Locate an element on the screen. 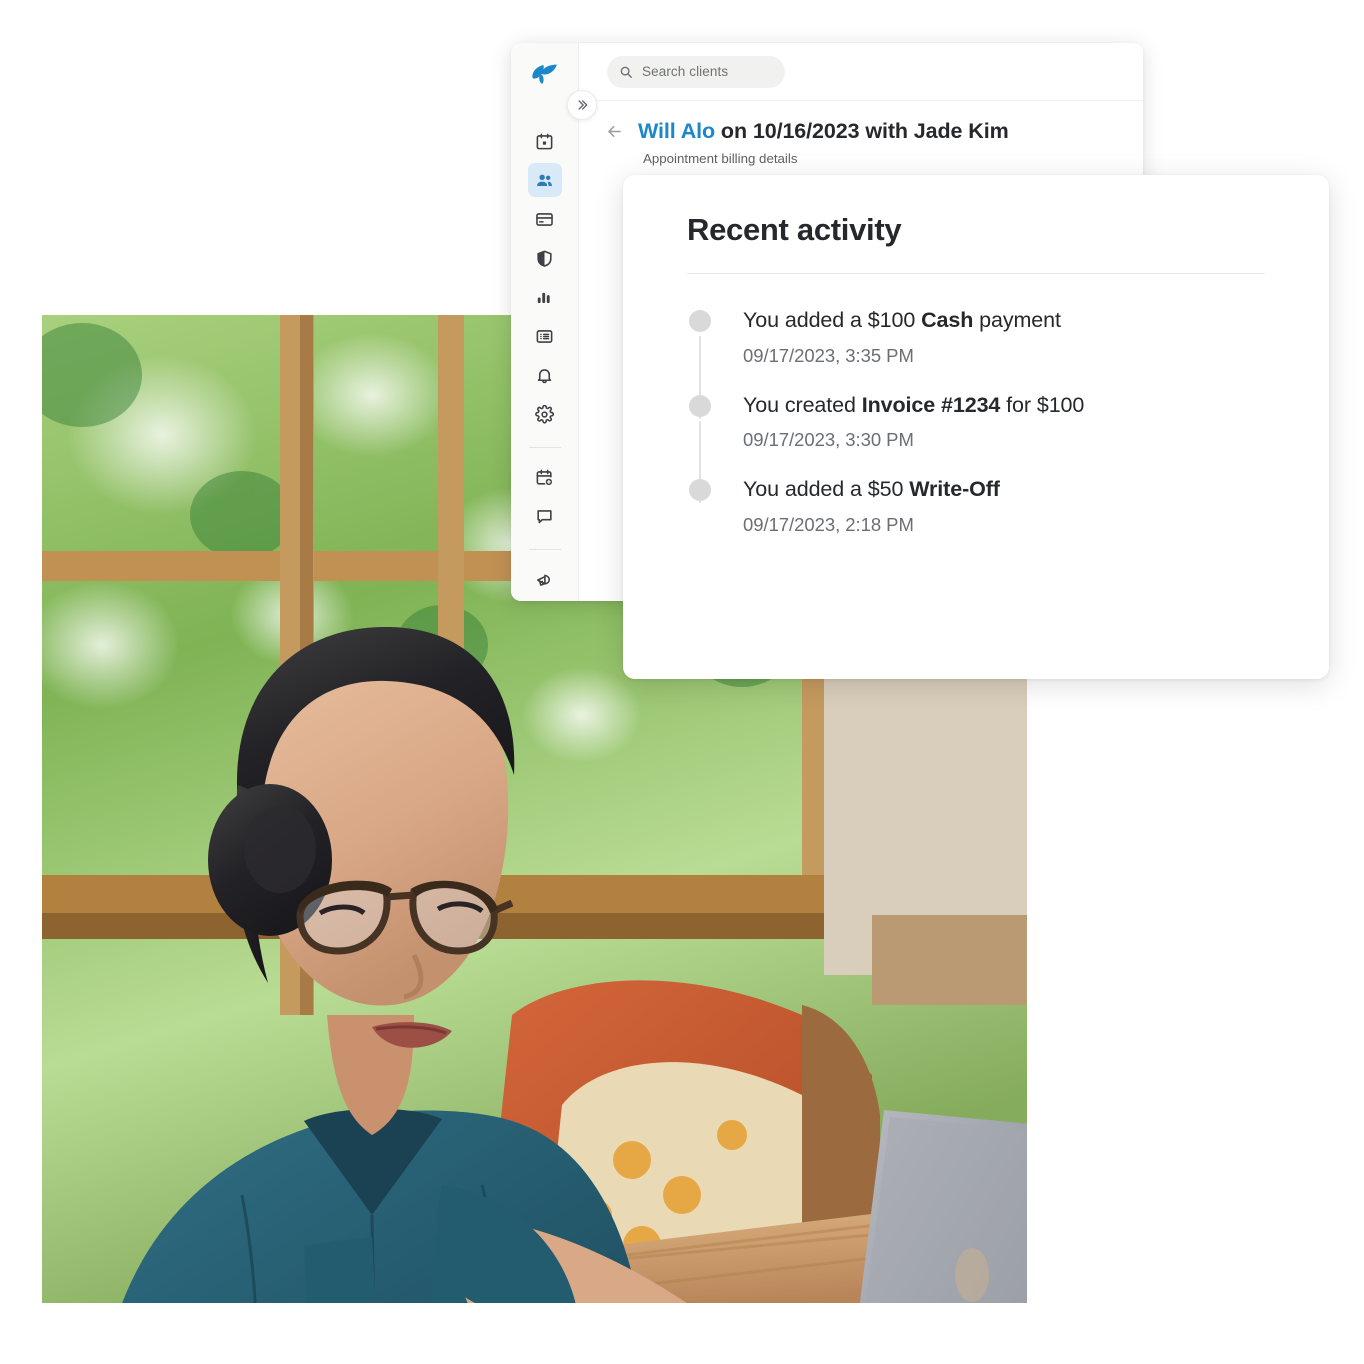 The image size is (1364, 1364). app-sidebar is located at coordinates (545, 322).